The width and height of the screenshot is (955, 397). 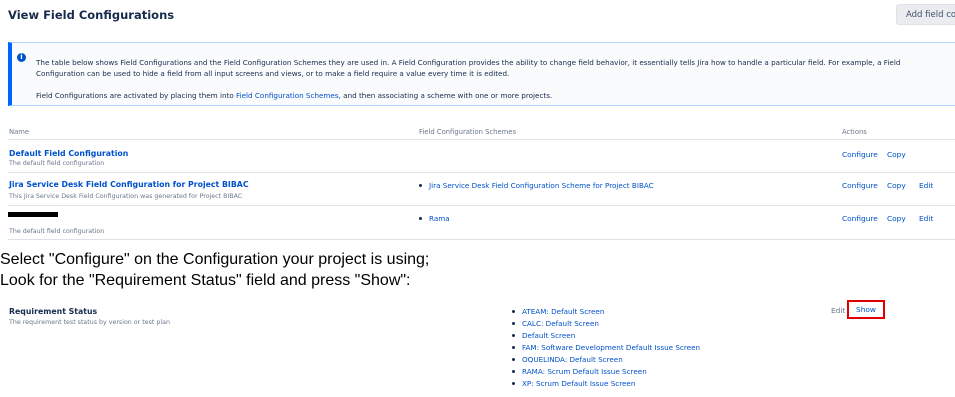 I want to click on column-header-schemes: Field Configuration Schemes, so click(x=467, y=132).